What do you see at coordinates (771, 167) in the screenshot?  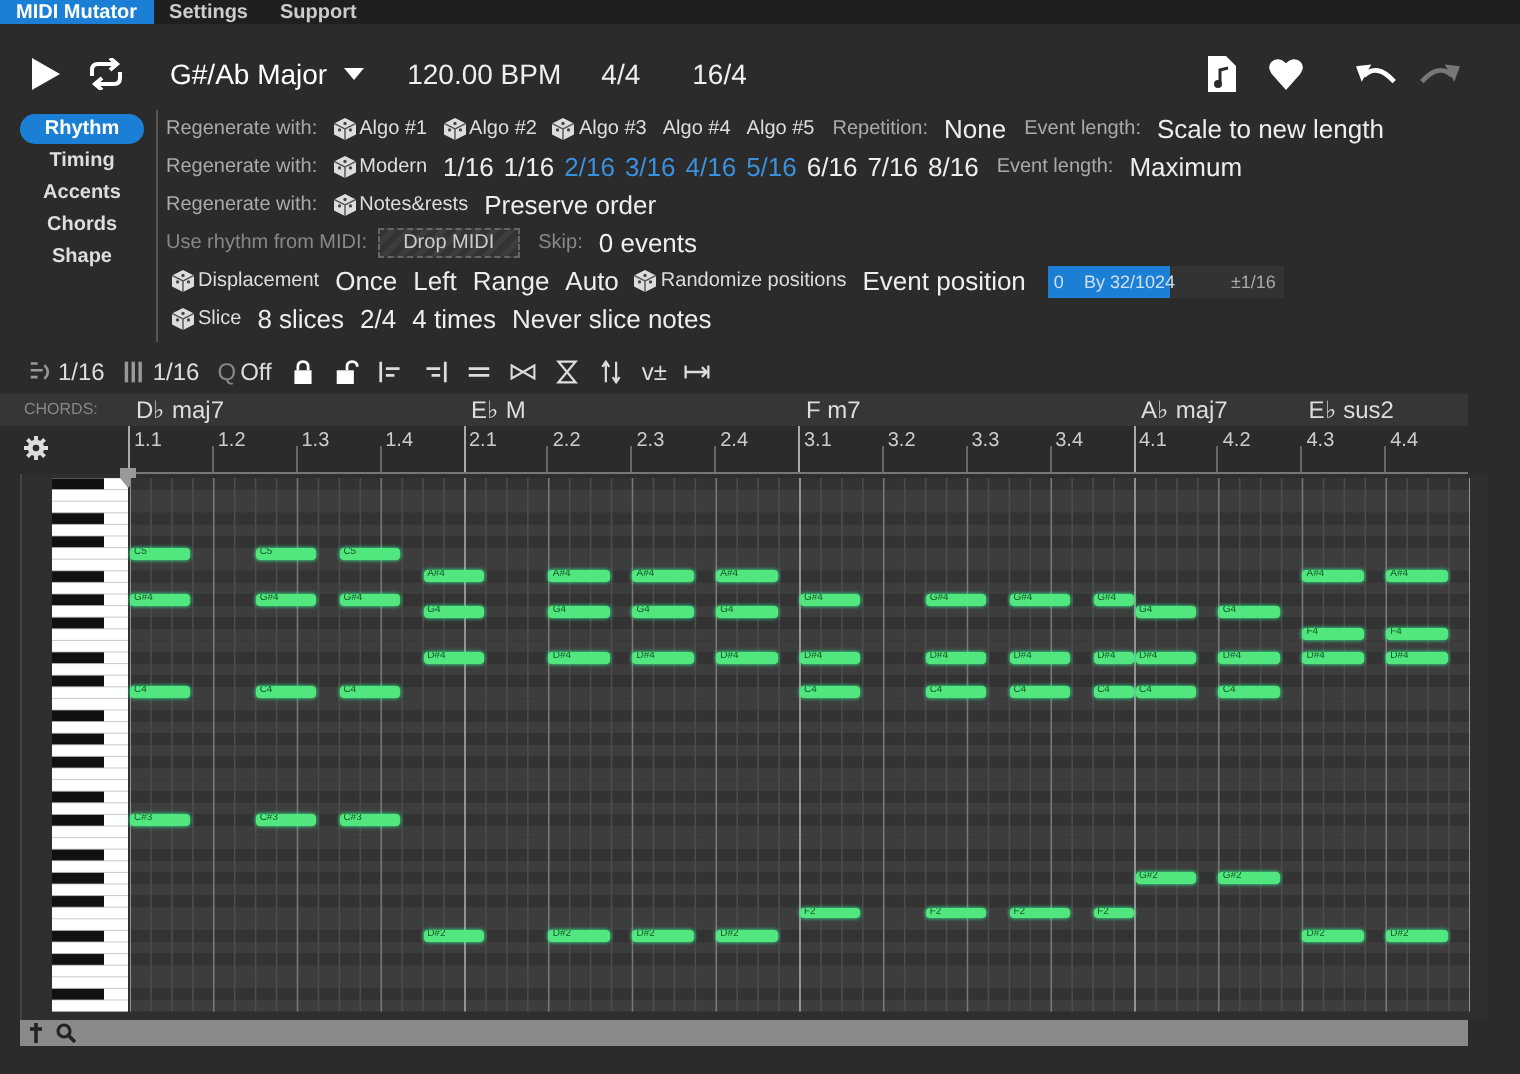 I see `step-option: 5/16` at bounding box center [771, 167].